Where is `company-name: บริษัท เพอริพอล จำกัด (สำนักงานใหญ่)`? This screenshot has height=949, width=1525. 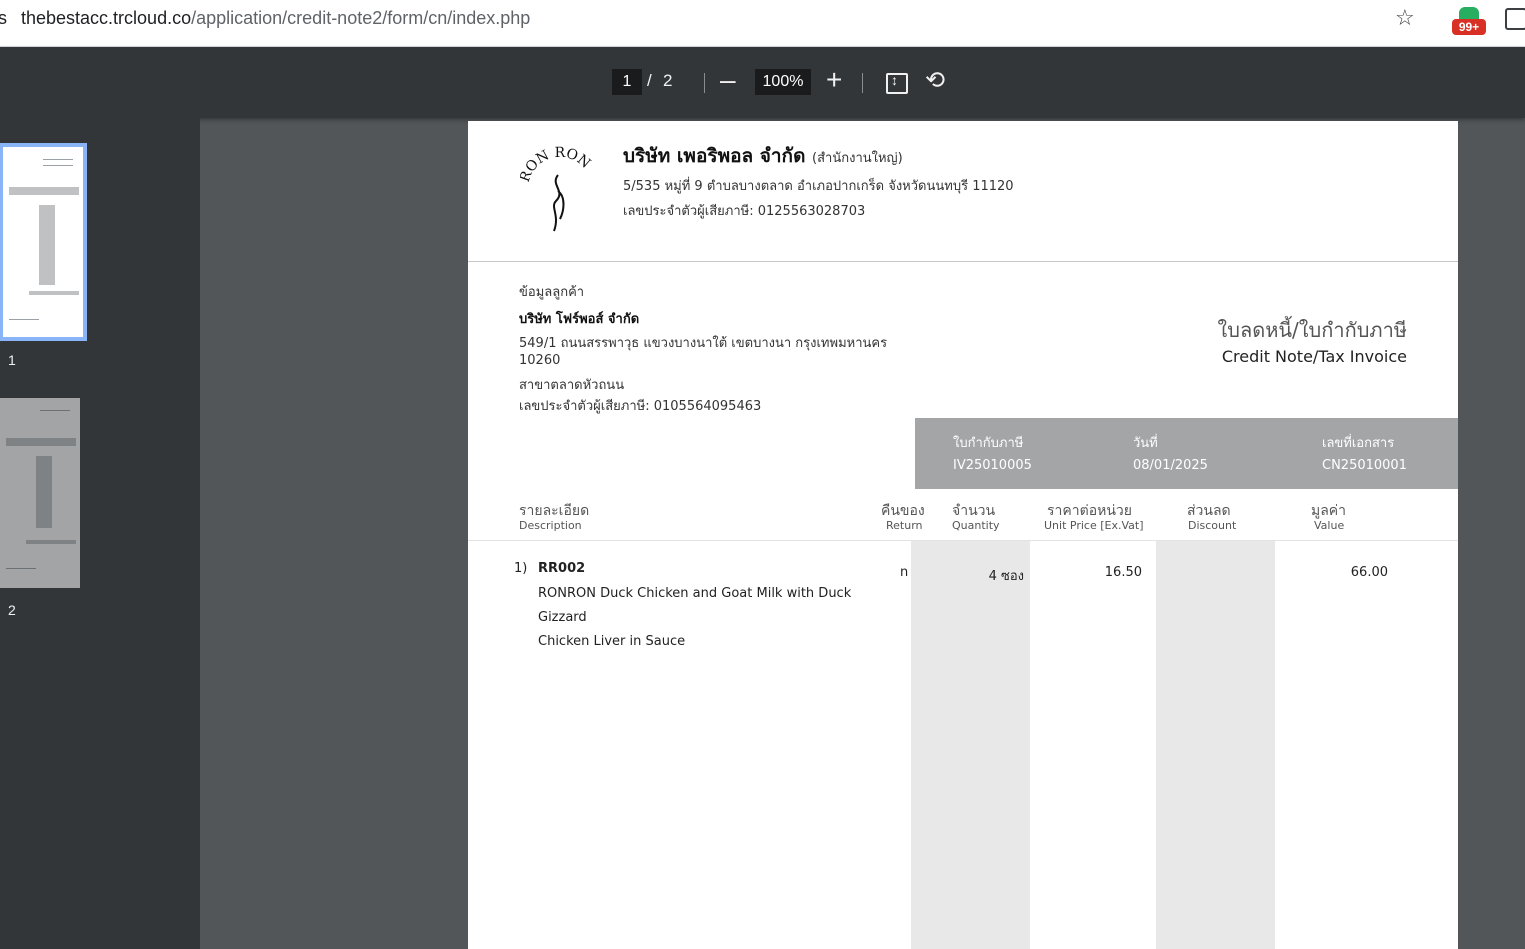
company-name: บริษัท เพอริพอล จำกัด (สำนักงานใหญ่) is located at coordinates (763, 156).